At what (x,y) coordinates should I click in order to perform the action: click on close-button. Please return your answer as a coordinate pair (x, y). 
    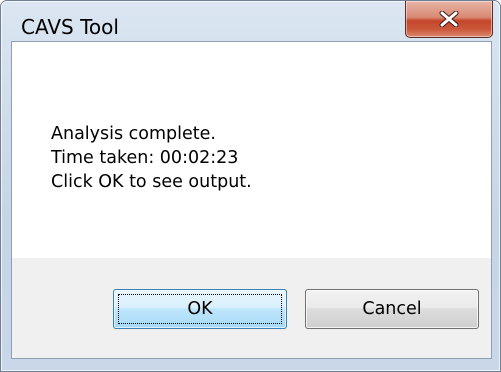
    Looking at the image, I should click on (449, 19).